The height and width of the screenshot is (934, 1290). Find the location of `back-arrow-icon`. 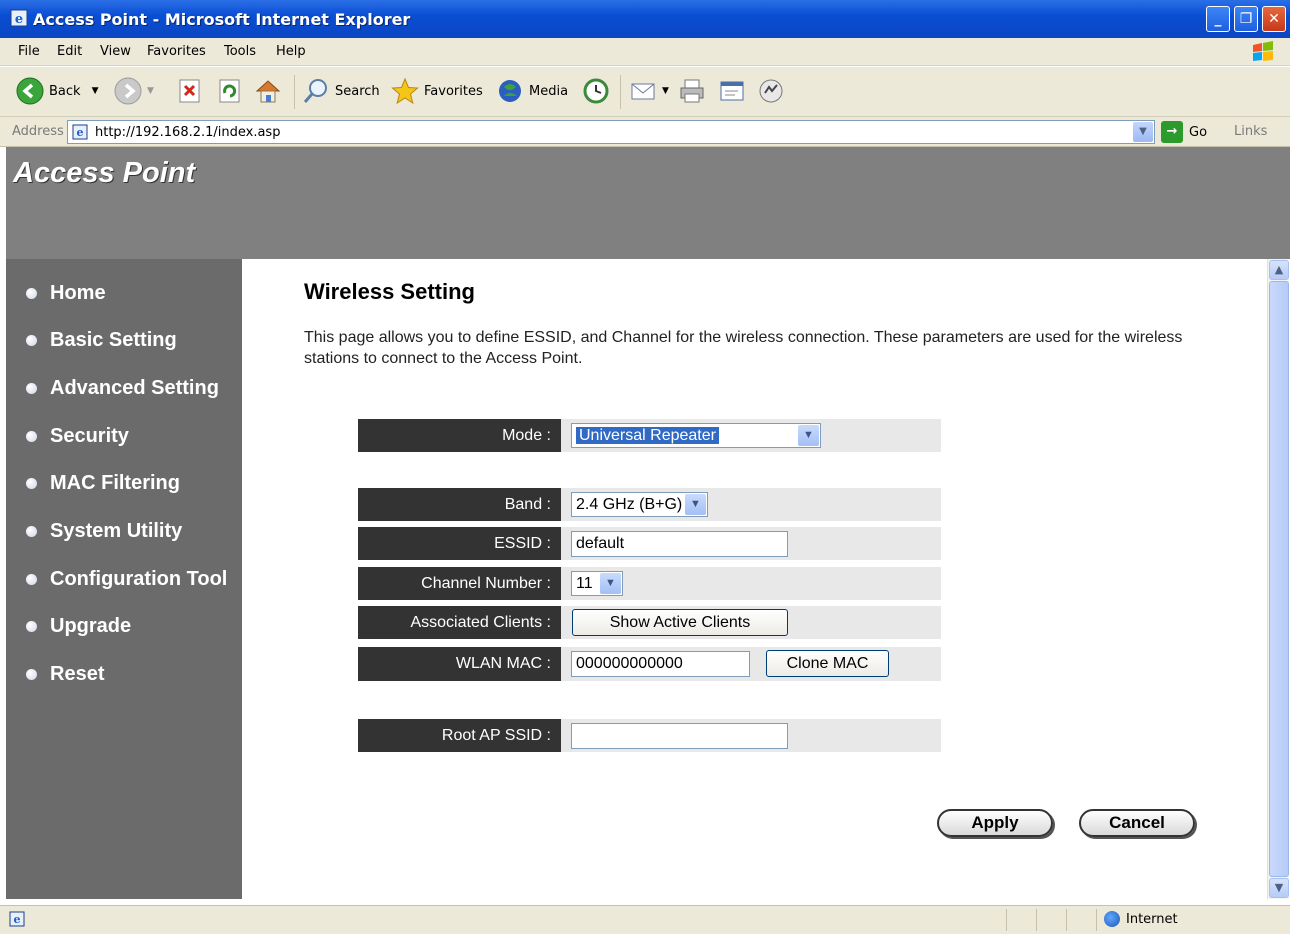

back-arrow-icon is located at coordinates (30, 91).